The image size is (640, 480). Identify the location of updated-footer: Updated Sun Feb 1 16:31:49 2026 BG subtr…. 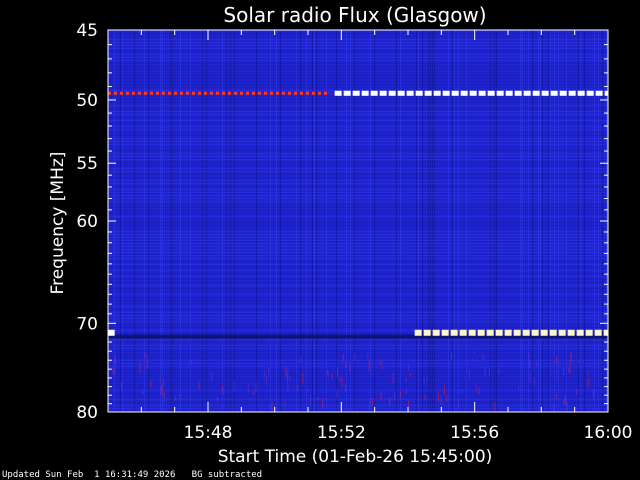
(132, 475).